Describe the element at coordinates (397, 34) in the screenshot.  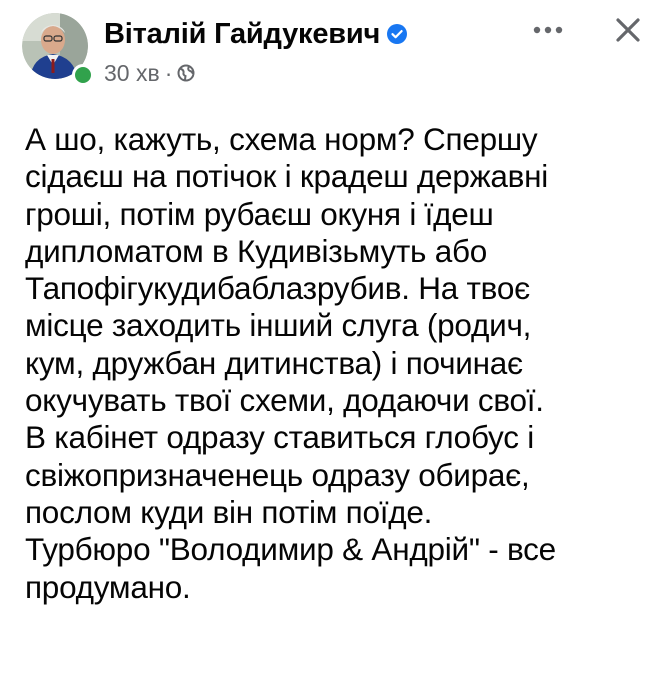
I see `verified-badge-icon` at that location.